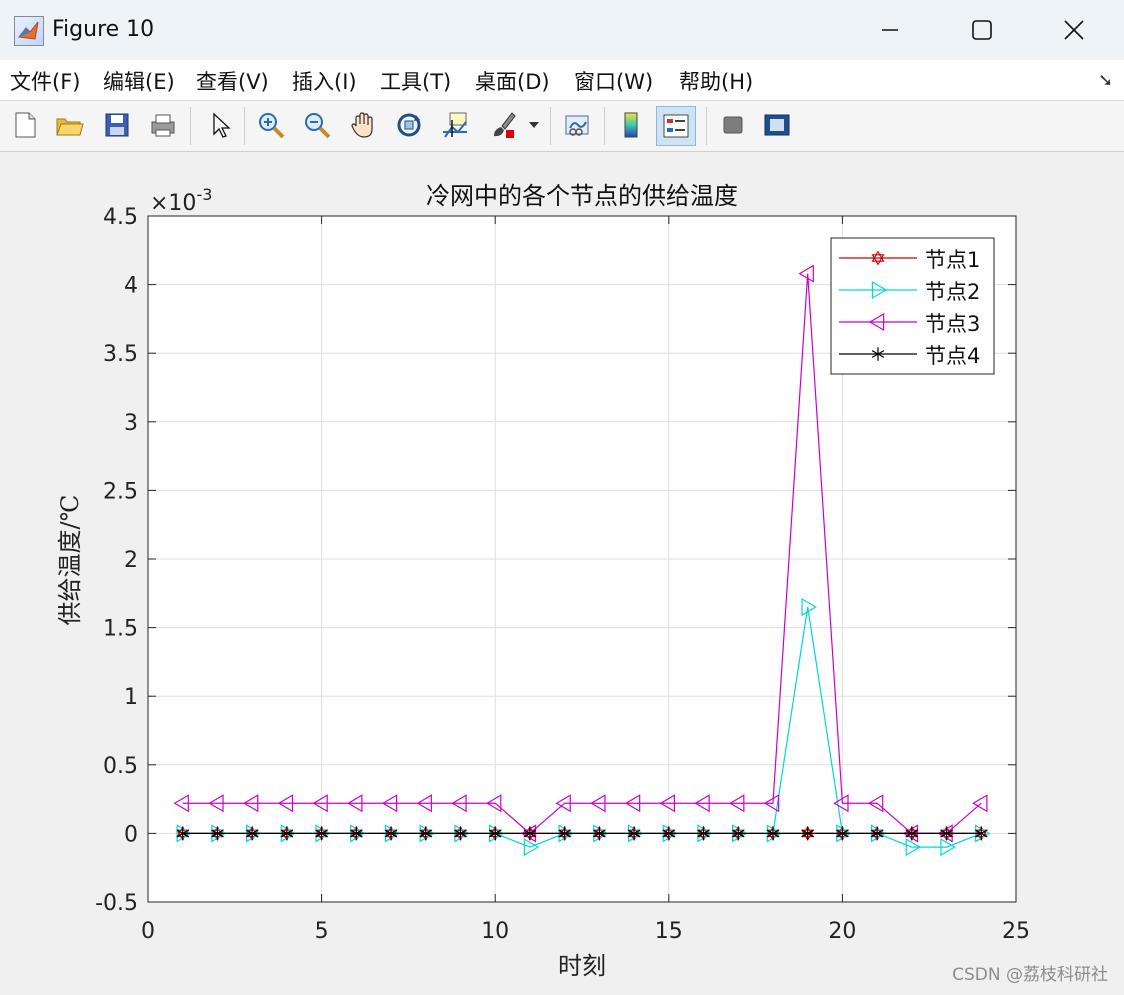  What do you see at coordinates (29, 31) in the screenshot?
I see `matlab-icon` at bounding box center [29, 31].